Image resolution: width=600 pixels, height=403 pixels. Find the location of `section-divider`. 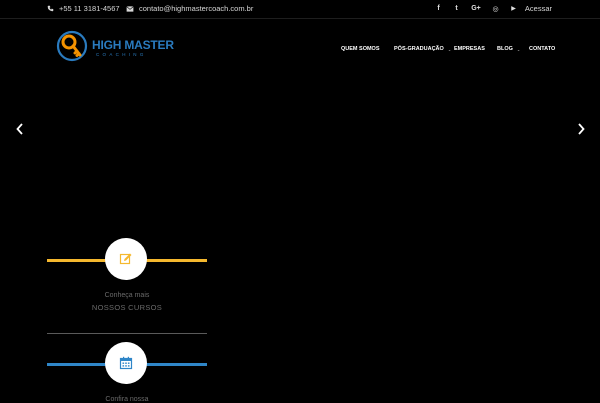

section-divider is located at coordinates (127, 333).